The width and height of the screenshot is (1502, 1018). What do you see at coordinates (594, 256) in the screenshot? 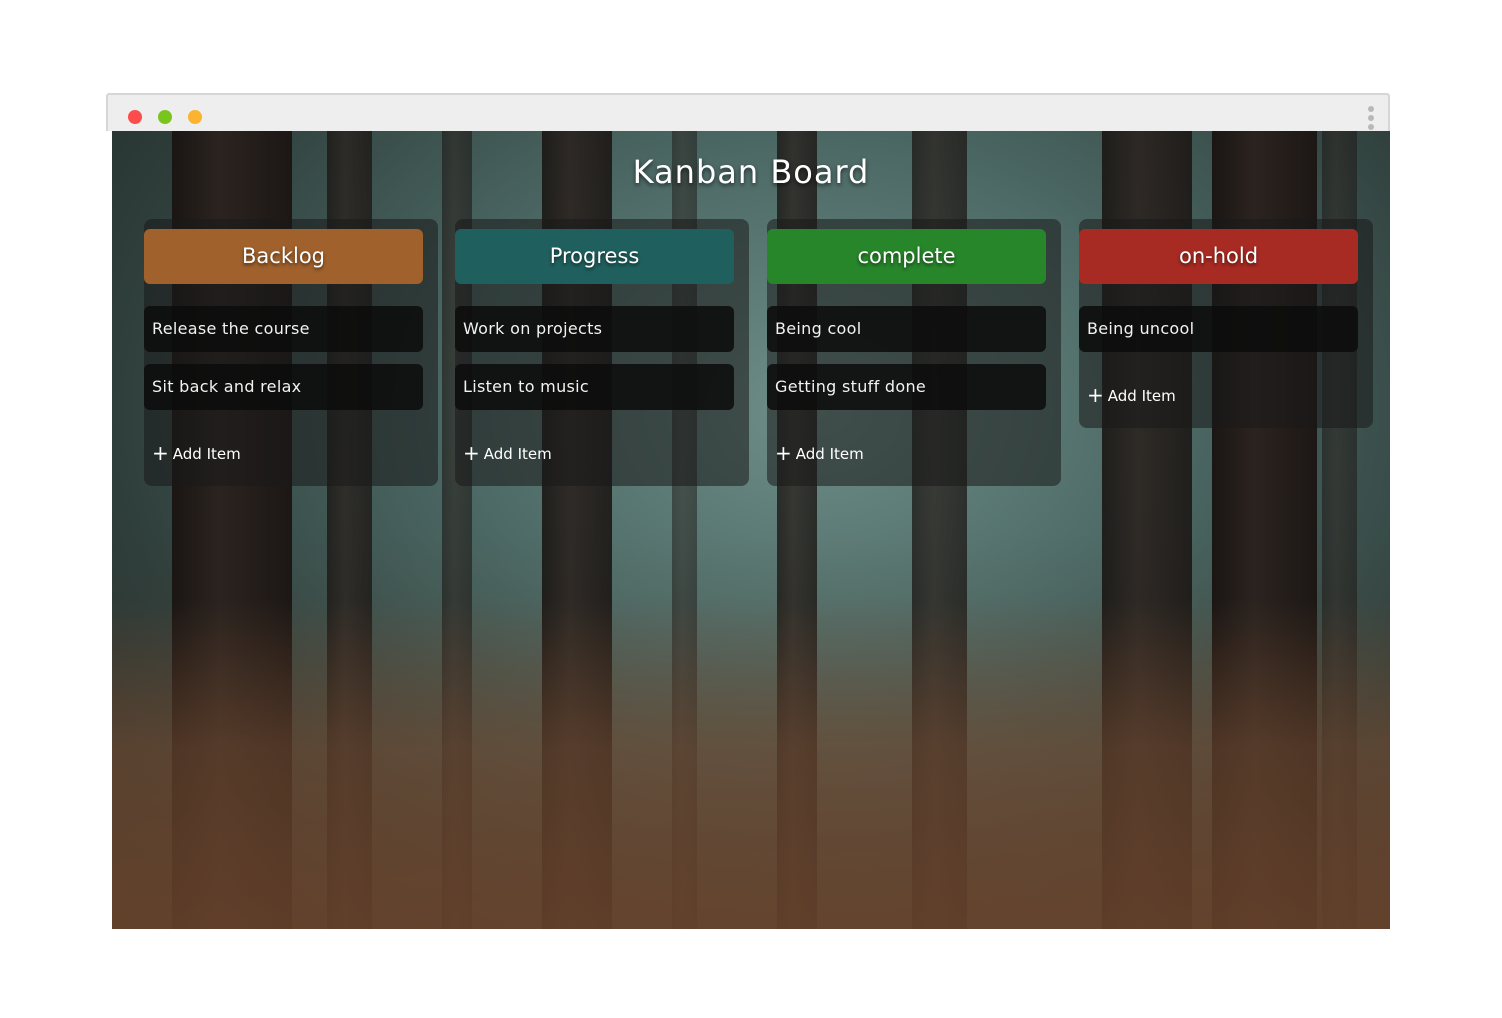
I see `column-header: Progress` at bounding box center [594, 256].